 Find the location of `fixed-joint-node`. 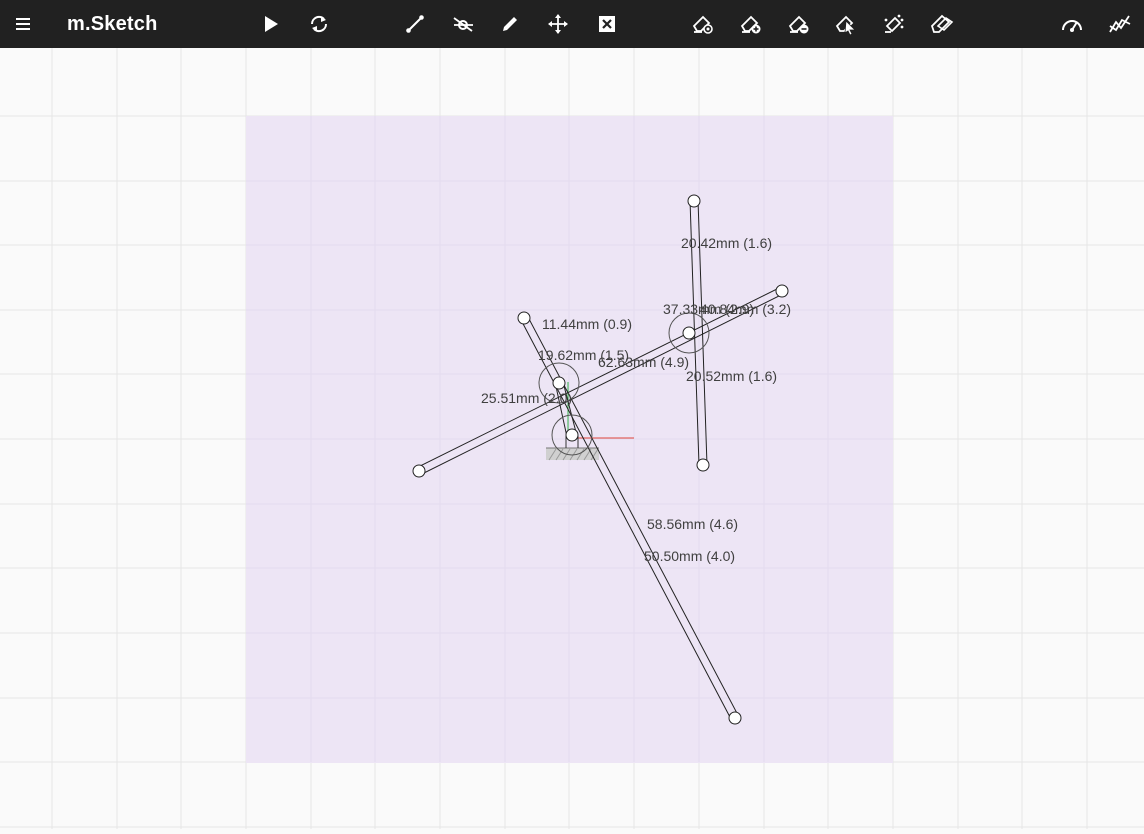

fixed-joint-node is located at coordinates (572, 435).